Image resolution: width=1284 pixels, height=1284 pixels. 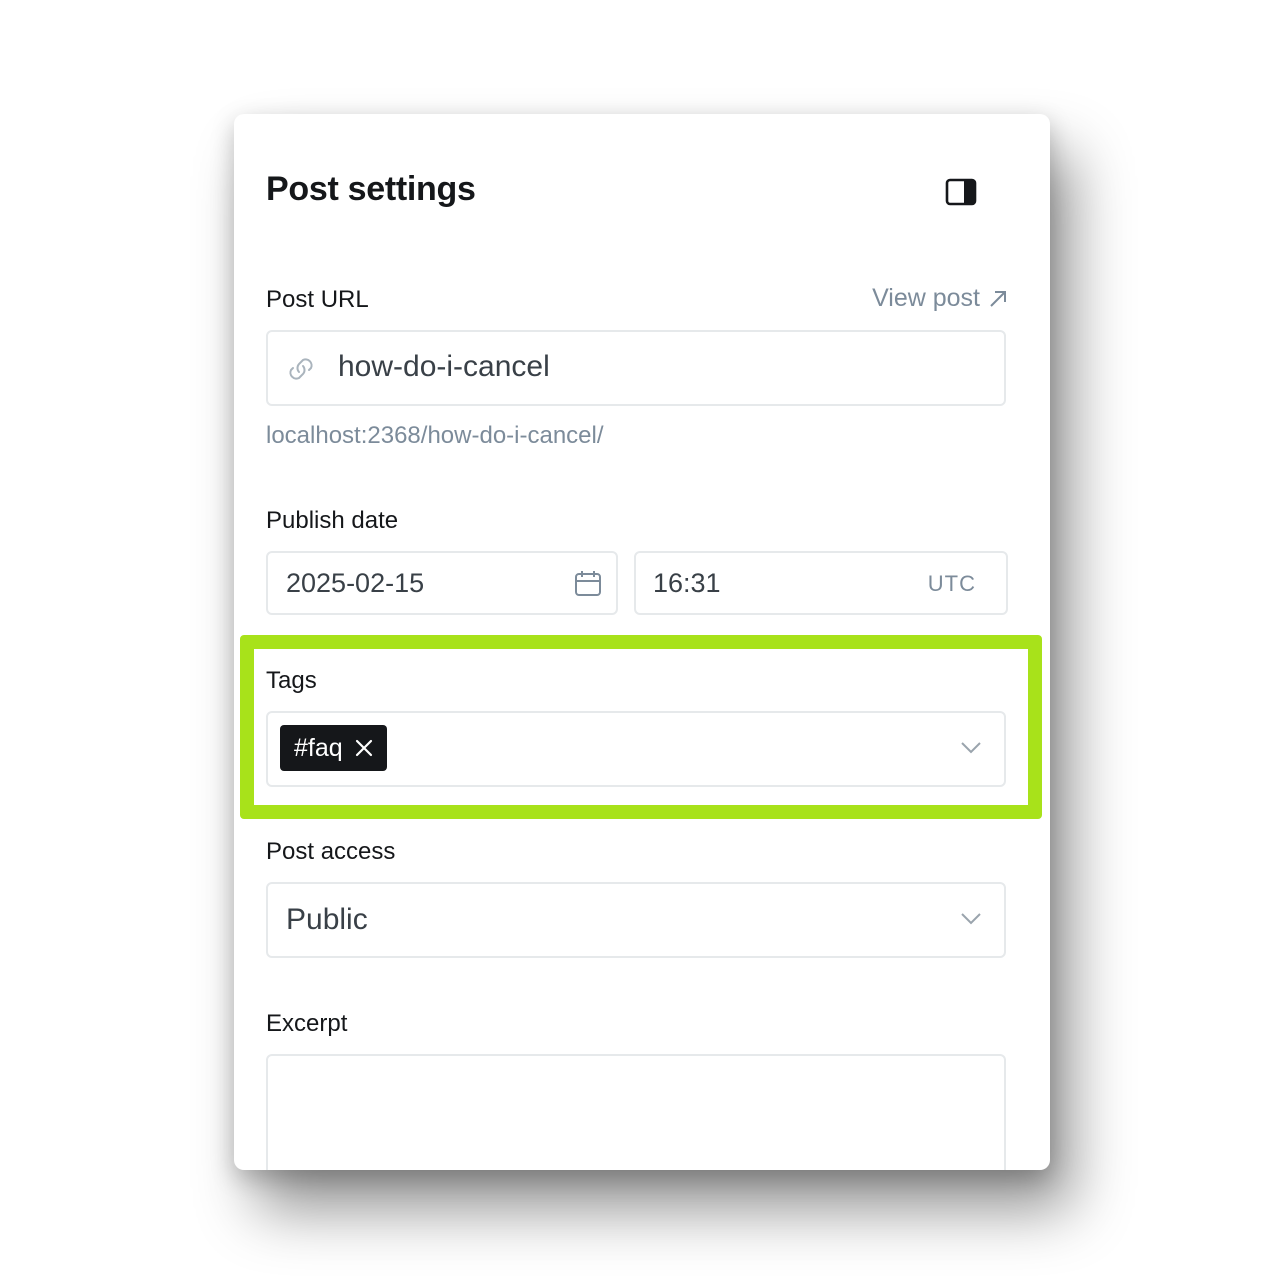 What do you see at coordinates (636, 920) in the screenshot?
I see `post-access-select: Public` at bounding box center [636, 920].